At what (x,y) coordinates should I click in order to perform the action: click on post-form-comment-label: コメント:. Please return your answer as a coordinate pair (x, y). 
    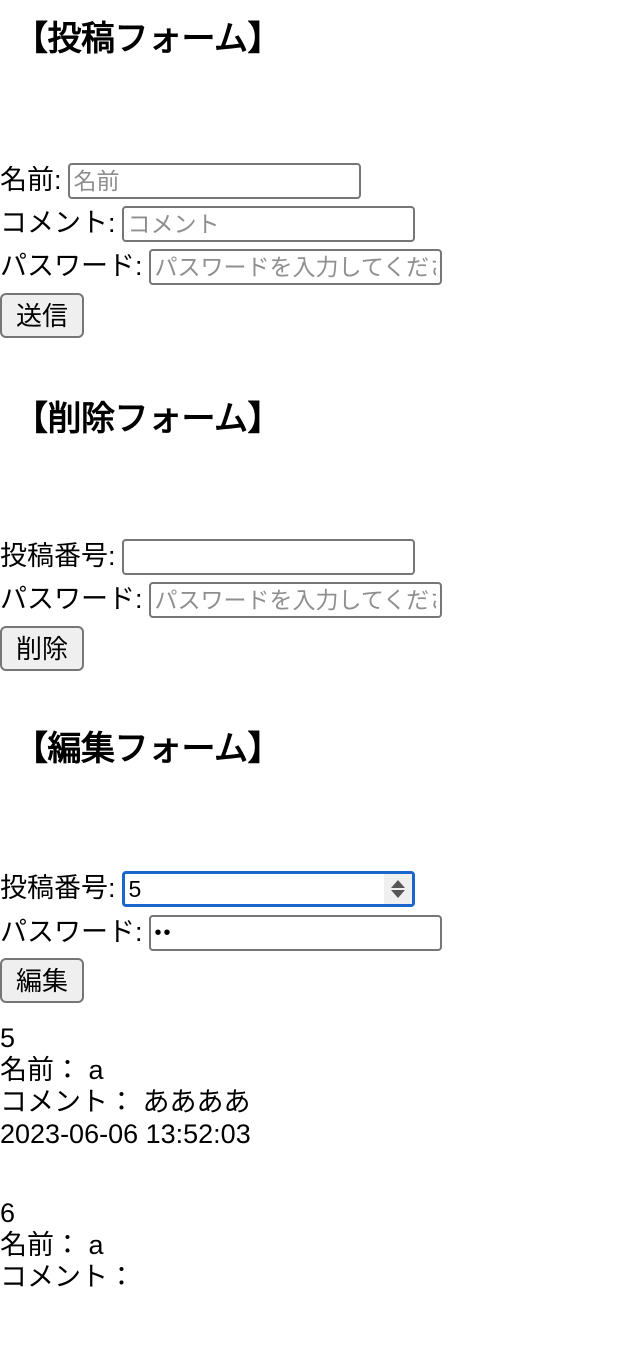
    Looking at the image, I should click on (58, 223).